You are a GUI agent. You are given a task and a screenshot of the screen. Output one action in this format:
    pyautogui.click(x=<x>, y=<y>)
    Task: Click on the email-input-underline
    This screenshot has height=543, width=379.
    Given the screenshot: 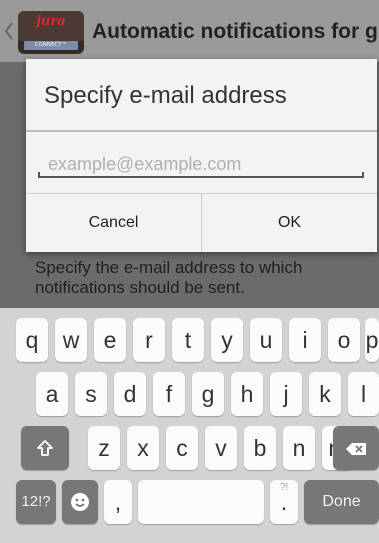 What is the action you would take?
    pyautogui.click(x=201, y=177)
    